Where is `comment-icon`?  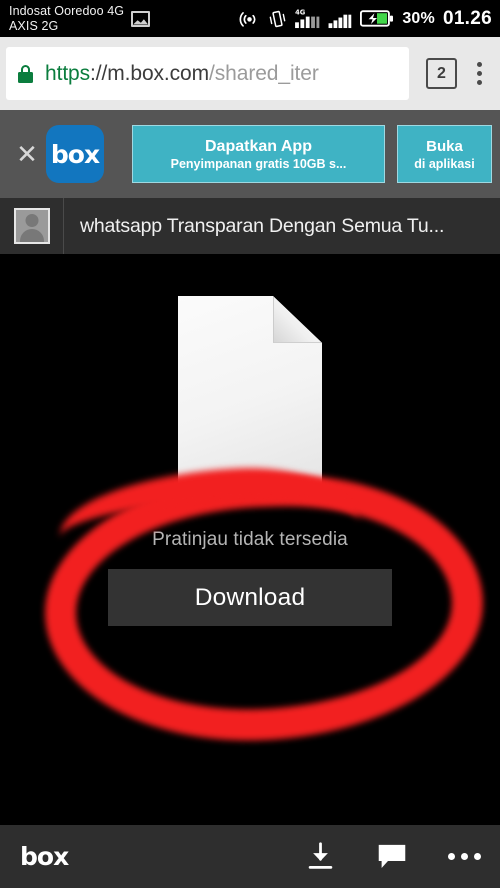
comment-icon is located at coordinates (392, 856).